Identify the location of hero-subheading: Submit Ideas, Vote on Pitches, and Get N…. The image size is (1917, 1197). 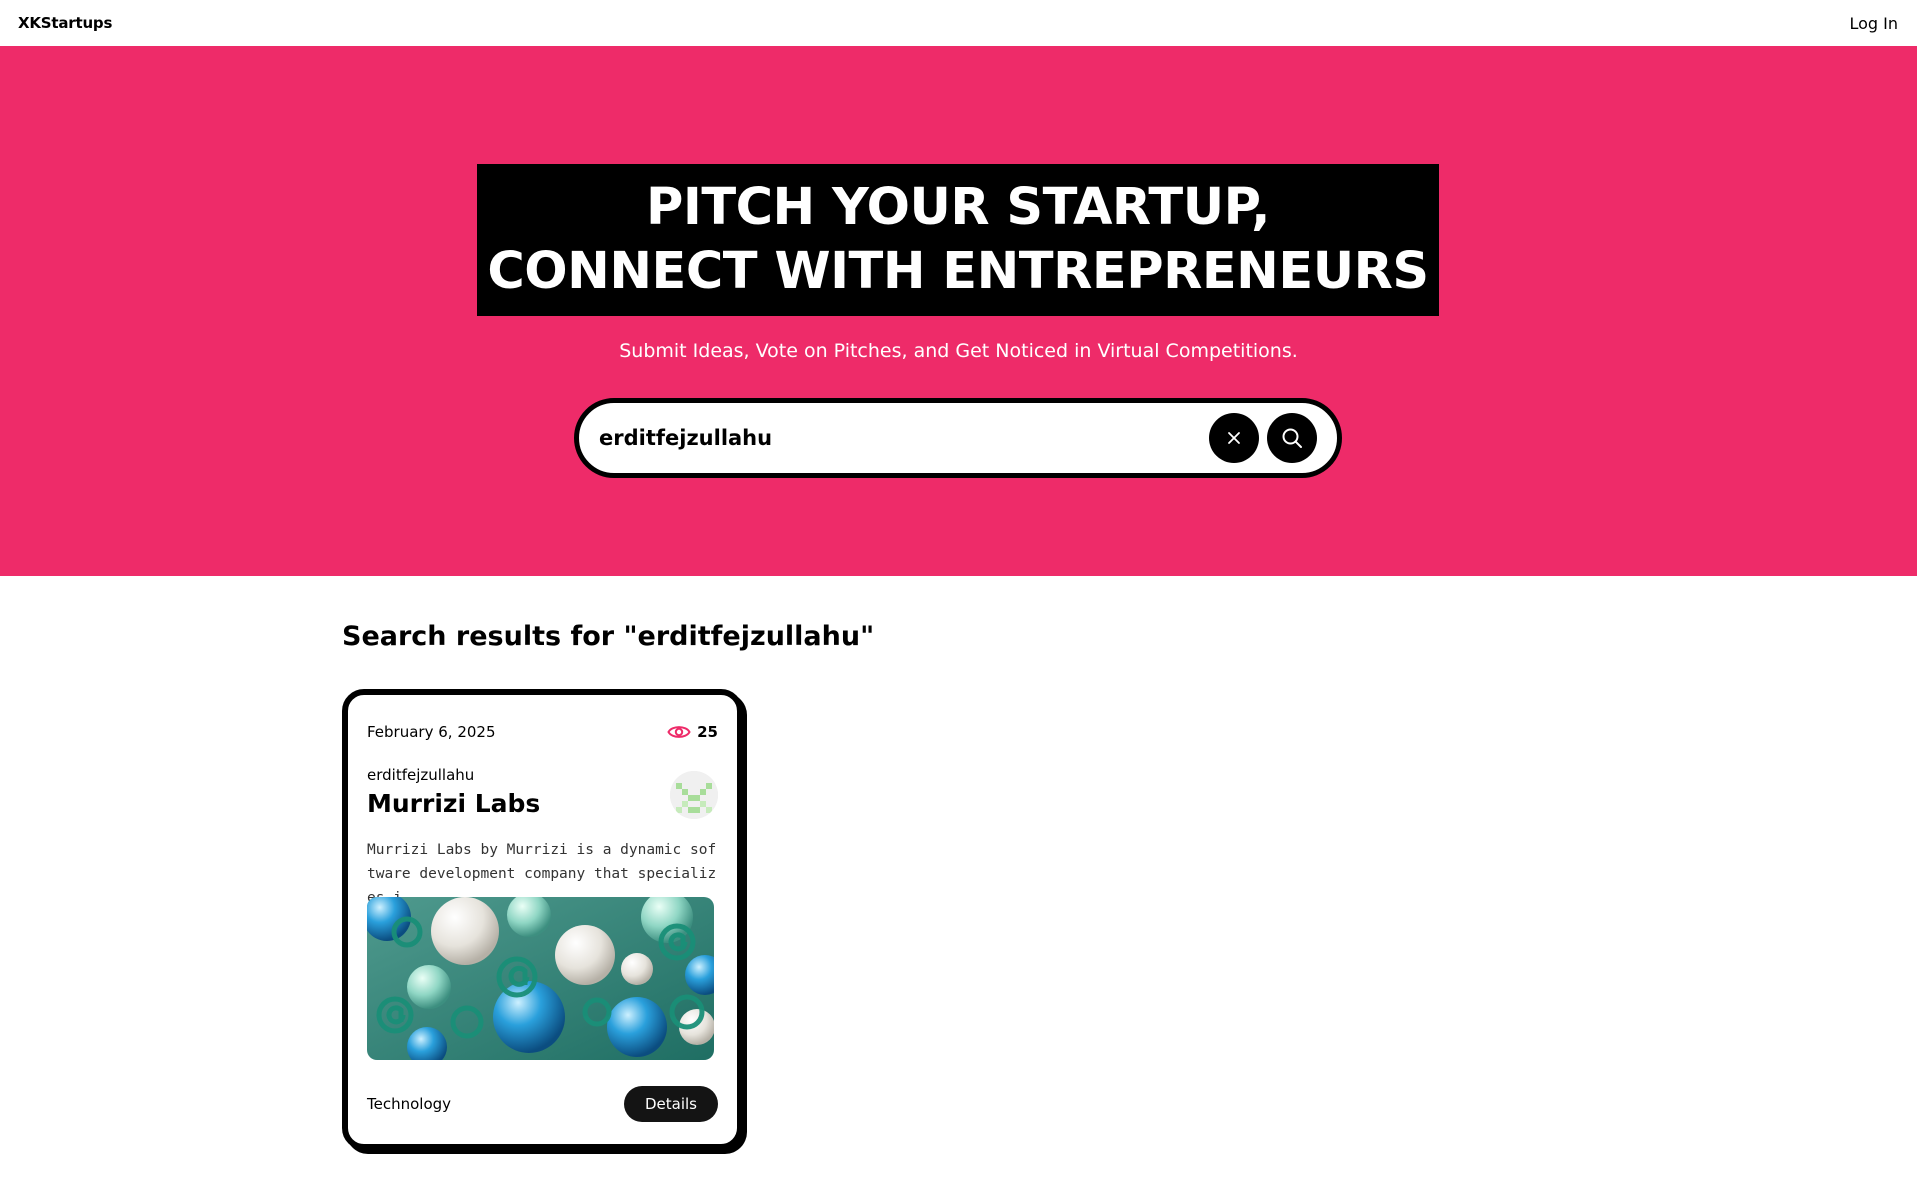
(958, 351).